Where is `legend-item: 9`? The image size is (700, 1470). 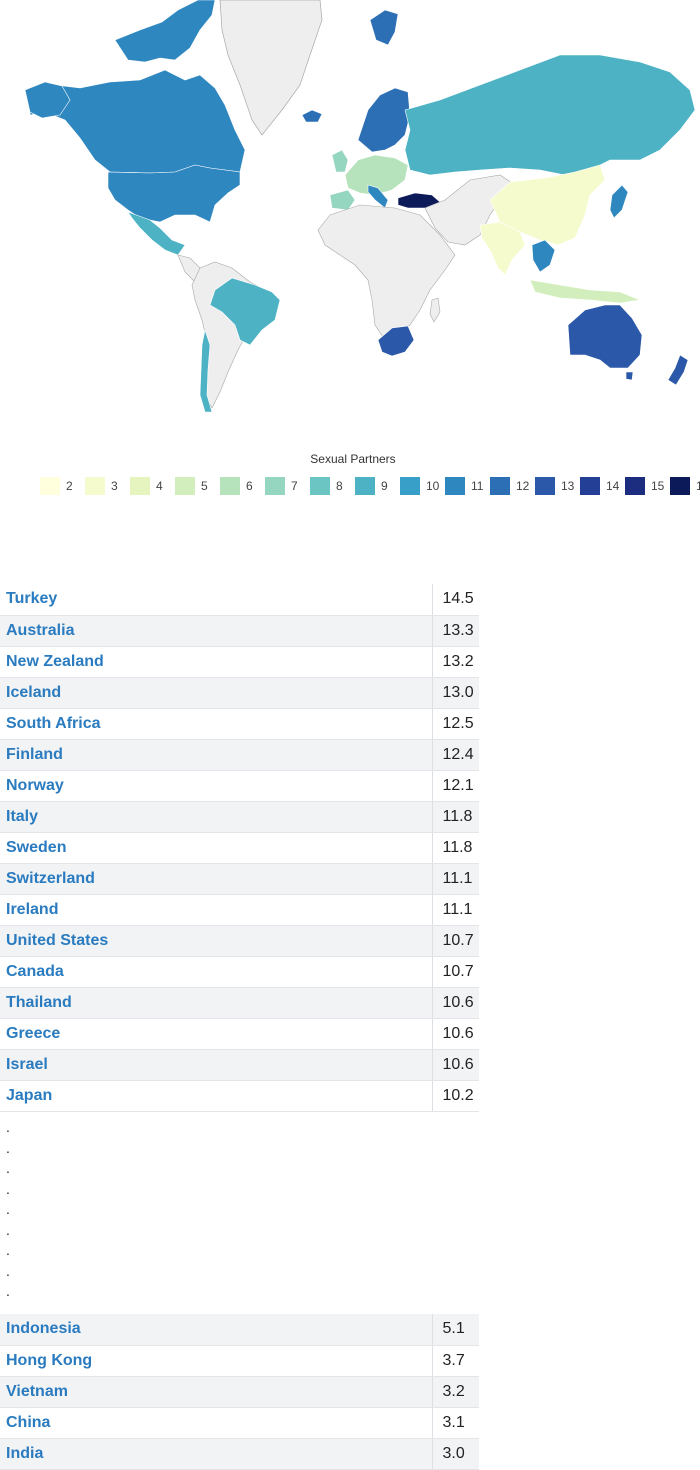 legend-item: 9 is located at coordinates (374, 486).